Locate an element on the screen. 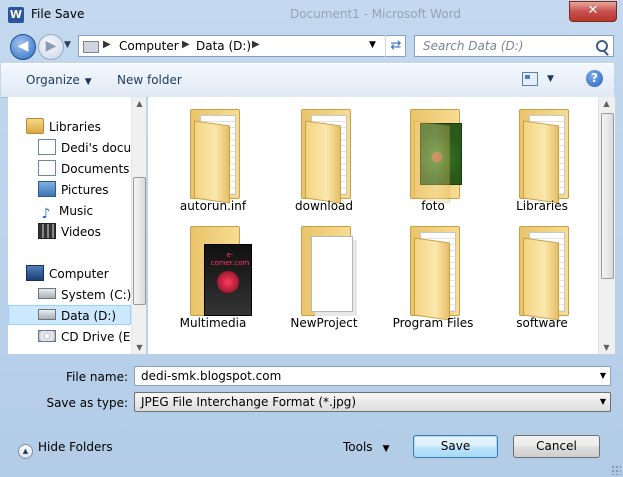  forward-button: ▶ is located at coordinates (51, 47).